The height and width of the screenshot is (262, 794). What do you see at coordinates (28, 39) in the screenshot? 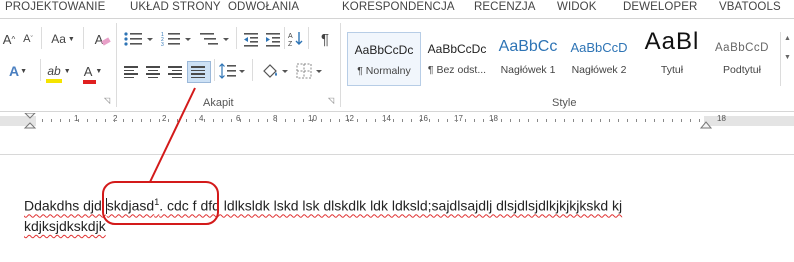
I see `shrink-font-button: Aˇ` at bounding box center [28, 39].